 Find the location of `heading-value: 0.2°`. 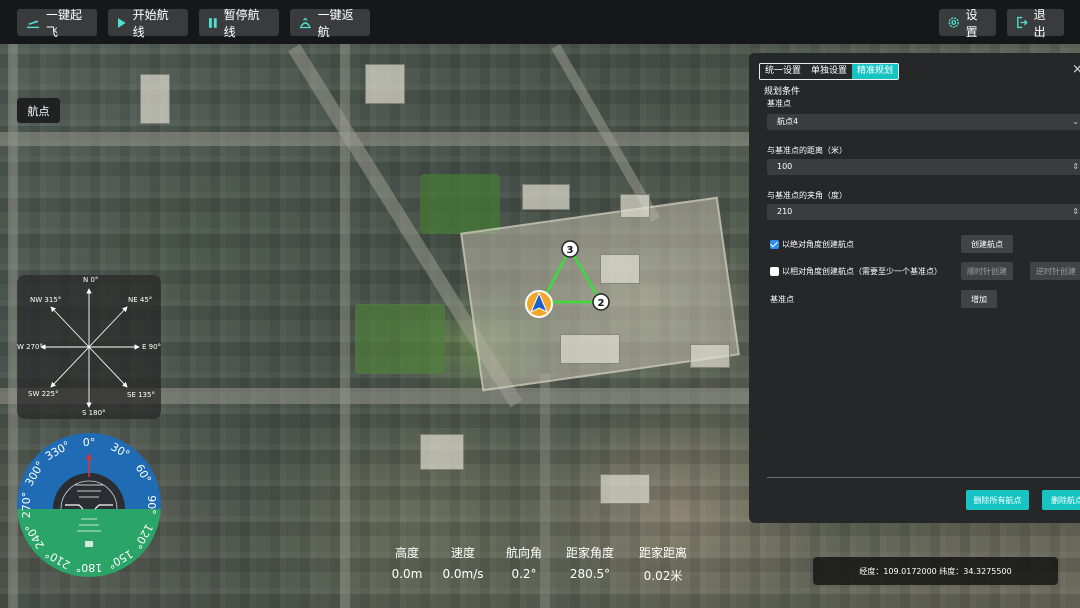

heading-value: 0.2° is located at coordinates (524, 574).